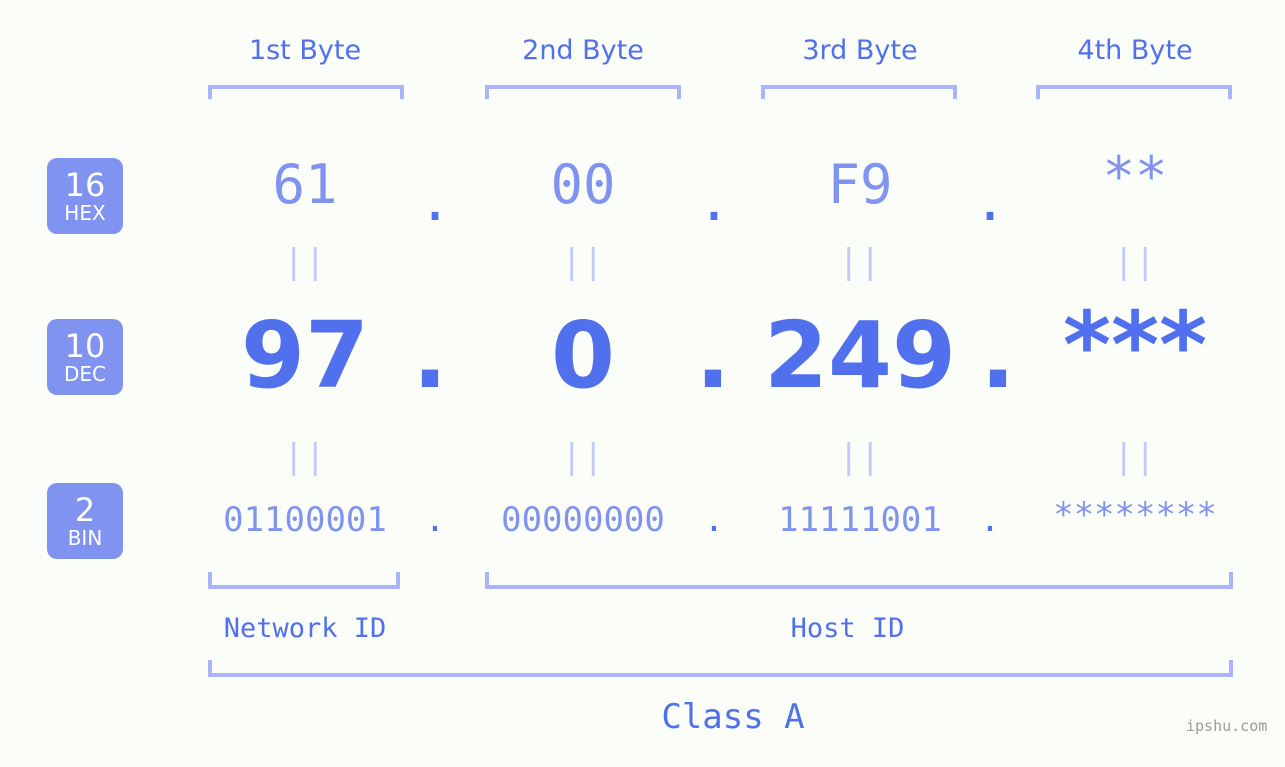 The image size is (1285, 767). I want to click on hex-byte-2-value: 00, so click(583, 184).